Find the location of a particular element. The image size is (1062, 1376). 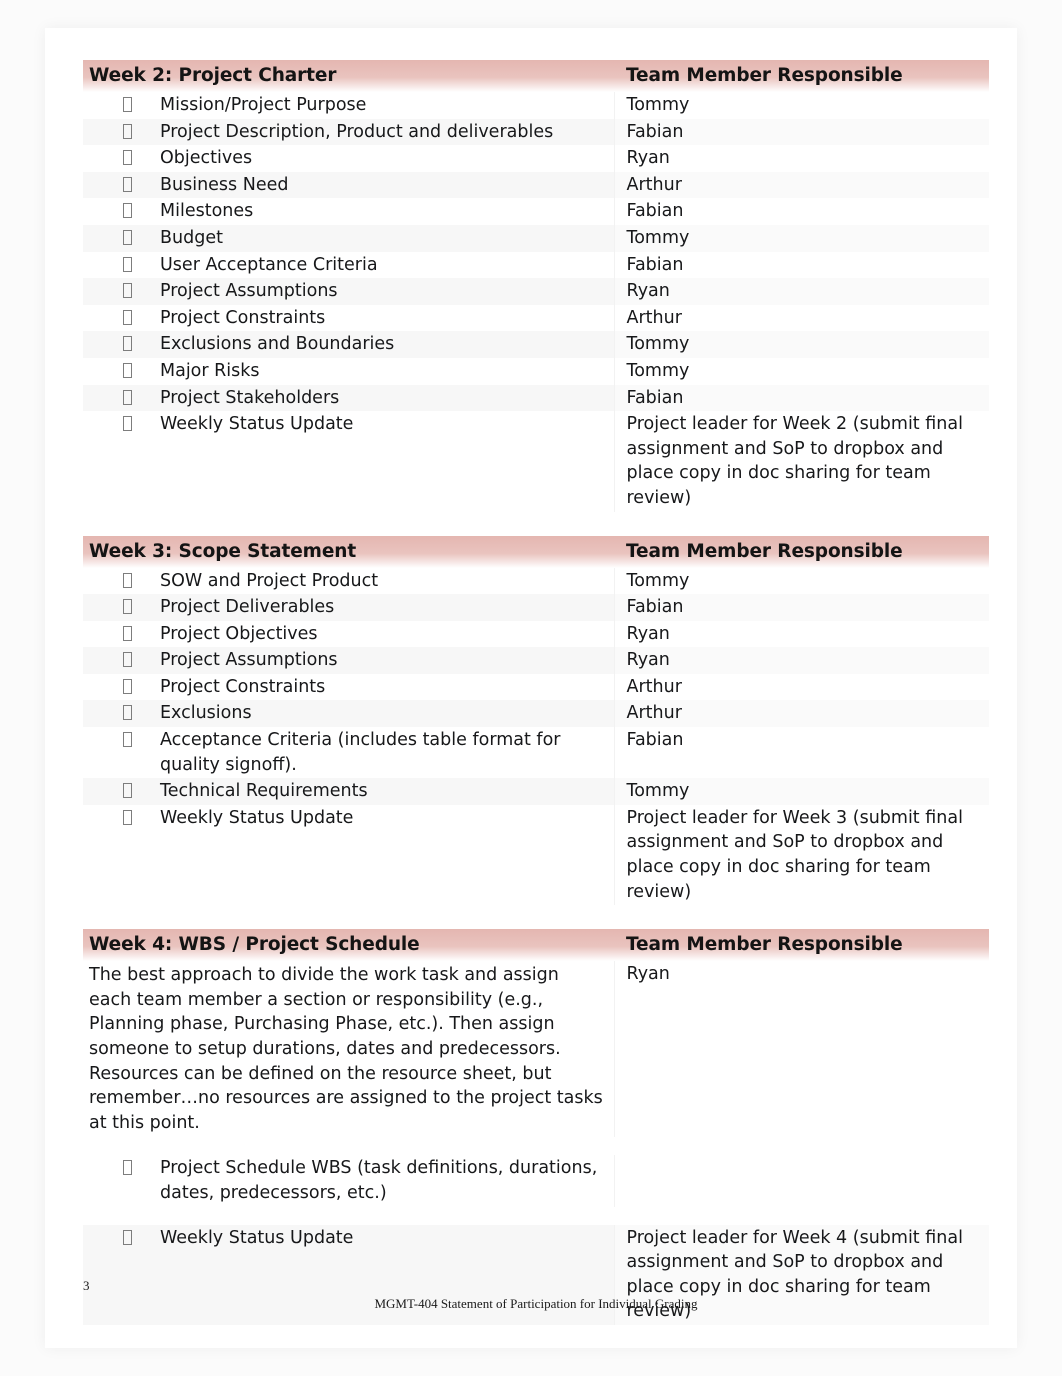

task-cell: Objectives is located at coordinates (348, 158).